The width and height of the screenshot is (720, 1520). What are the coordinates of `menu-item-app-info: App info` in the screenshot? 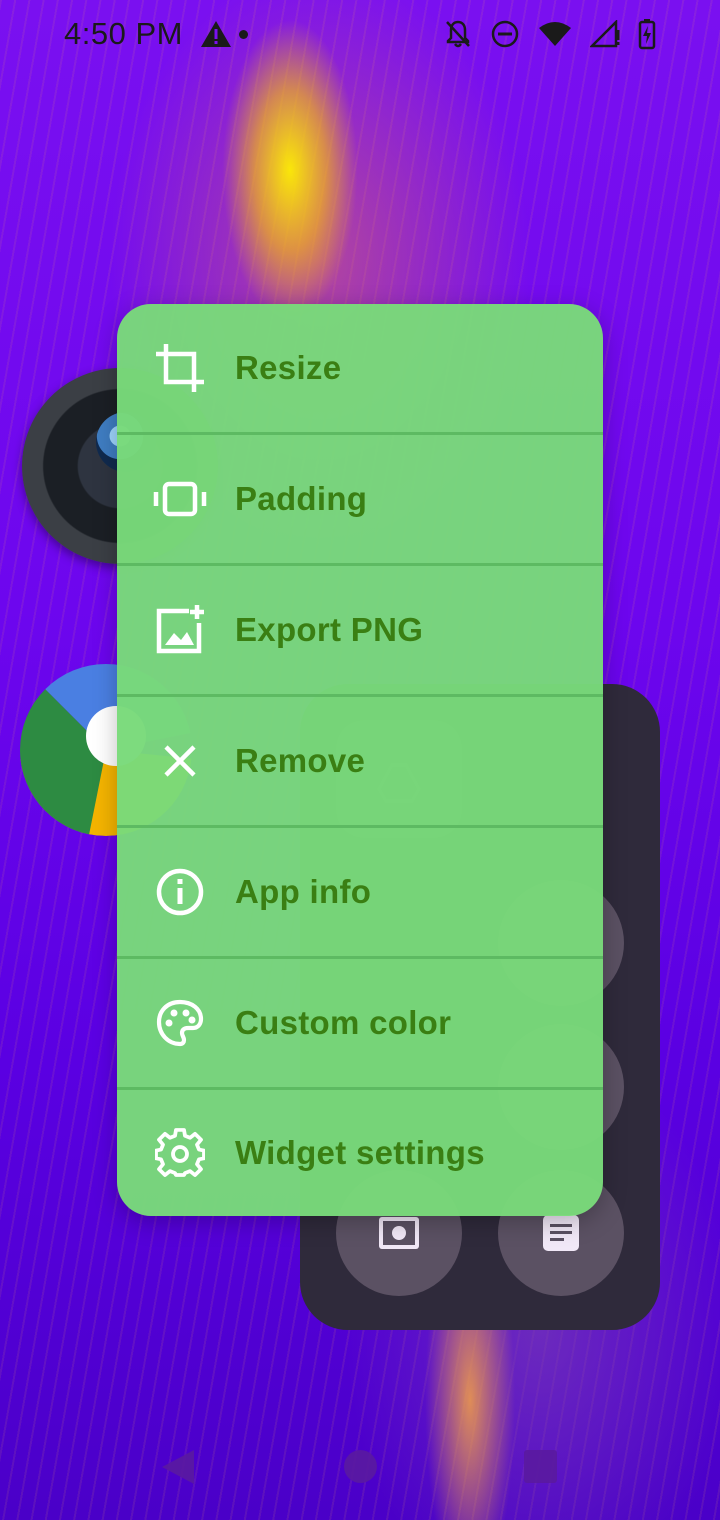 It's located at (360, 893).